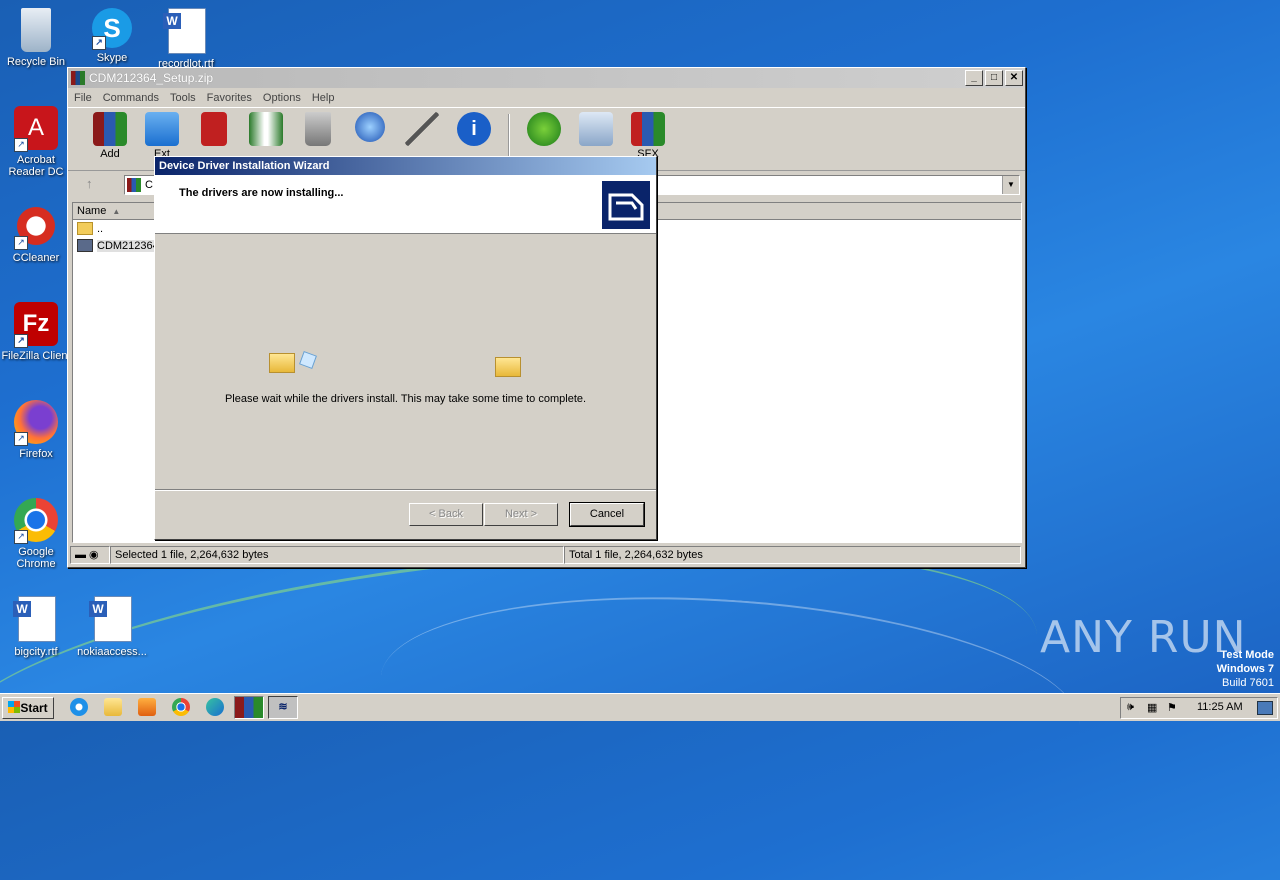 The image size is (1280, 880). What do you see at coordinates (215, 707) in the screenshot?
I see `edge-icon` at bounding box center [215, 707].